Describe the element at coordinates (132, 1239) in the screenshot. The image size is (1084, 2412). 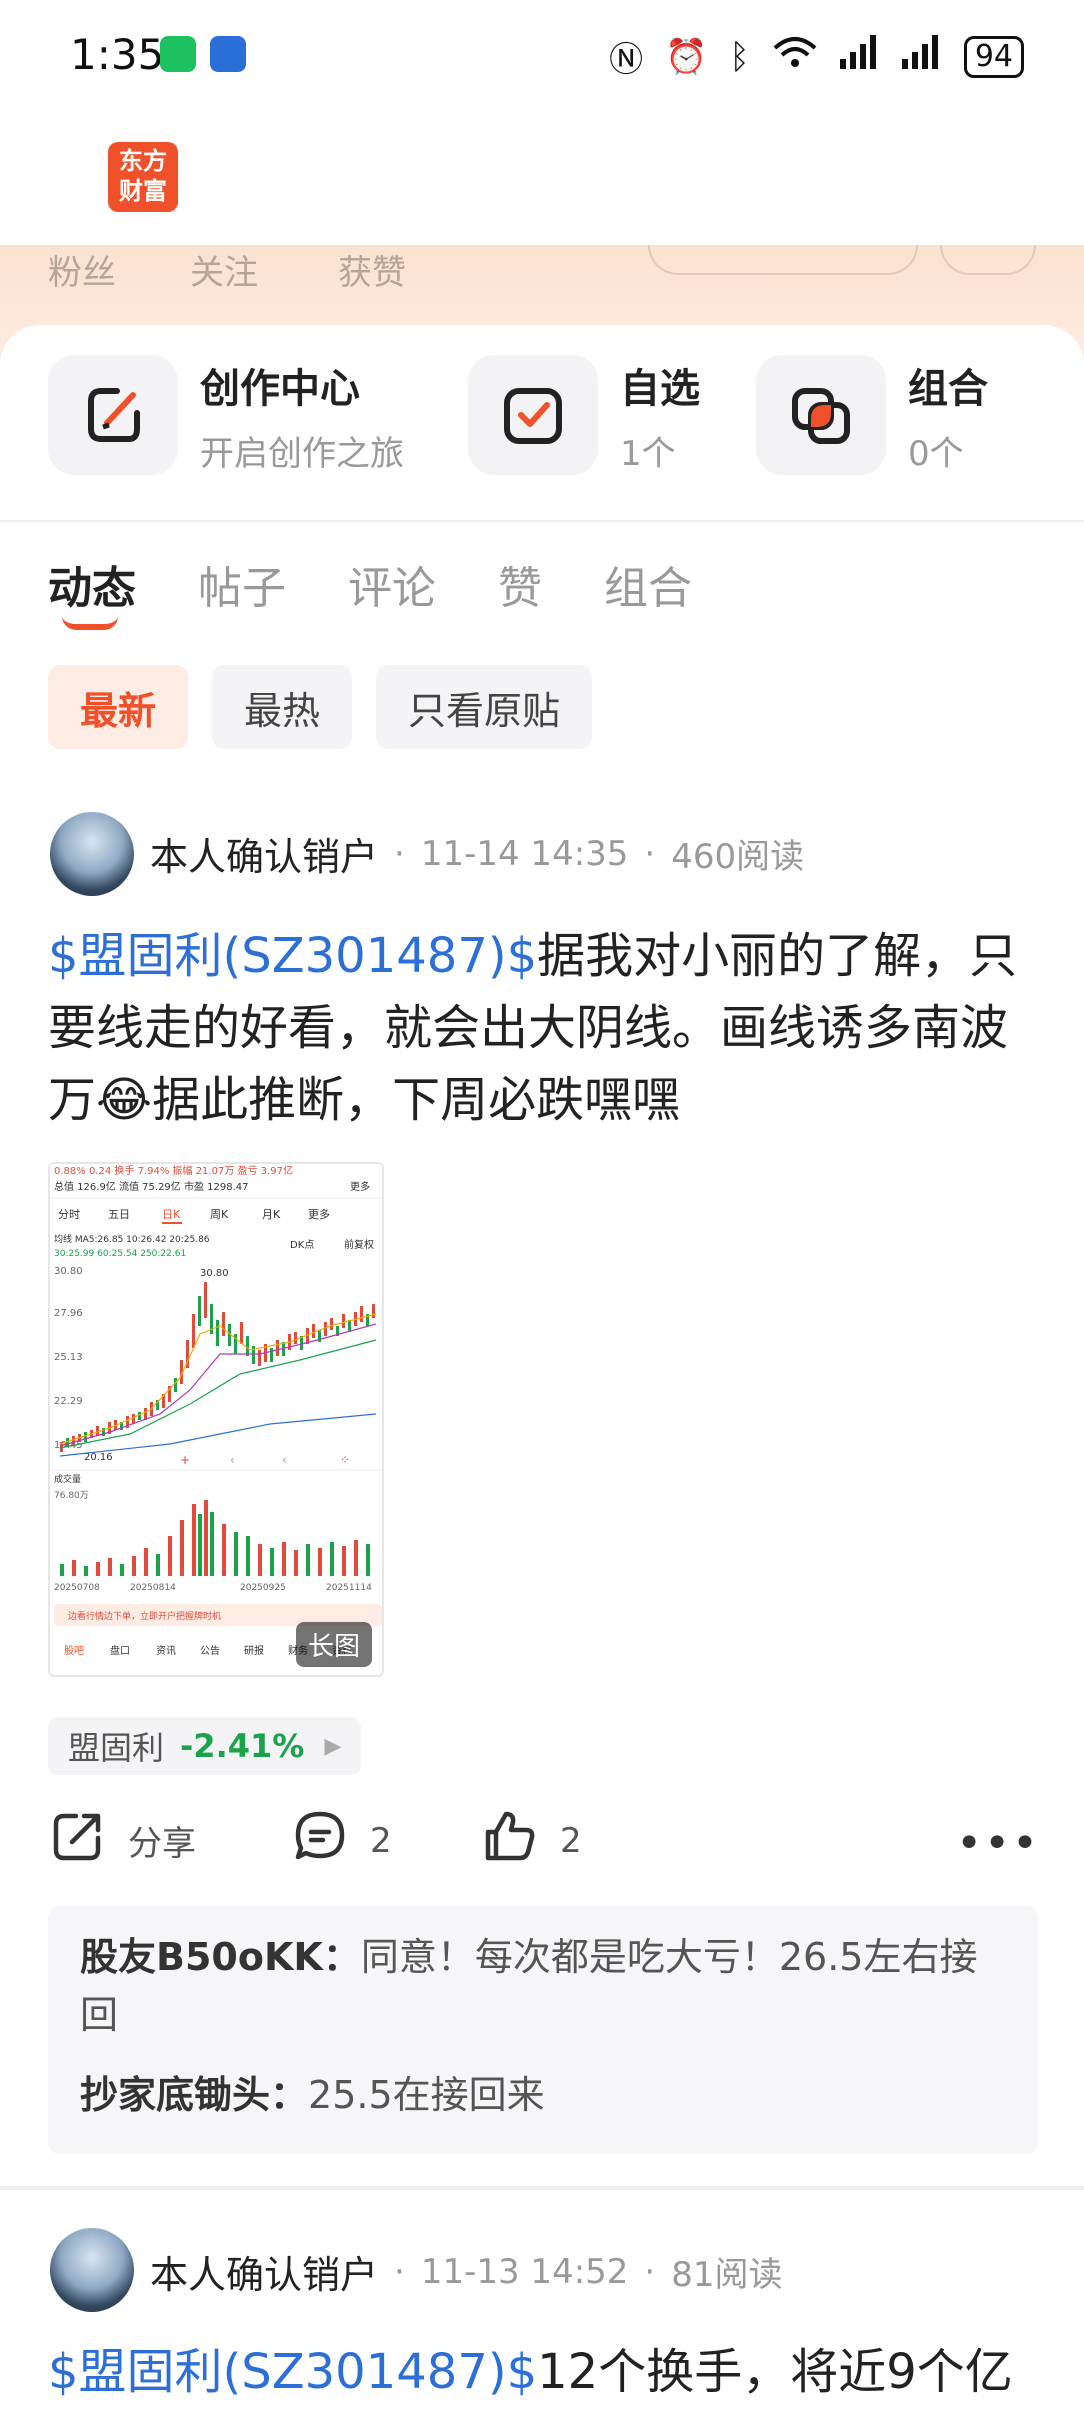
I see `thumb-ma-line1: 均线 MA5:26.85 10:26.42 20:25.86` at that location.